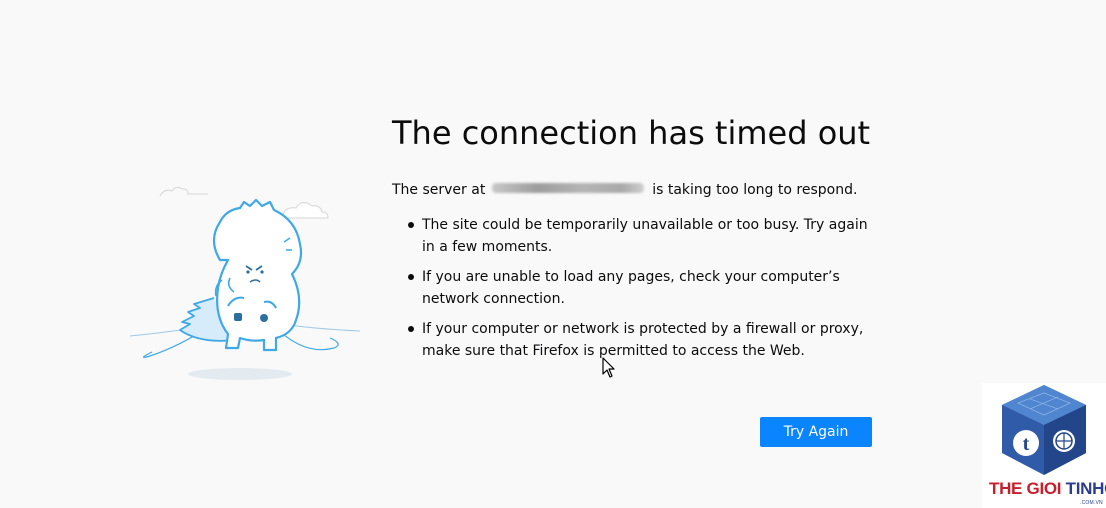 Image resolution: width=1106 pixels, height=508 pixels. What do you see at coordinates (245, 283) in the screenshot?
I see `dinosaur-unplugged-illustration` at bounding box center [245, 283].